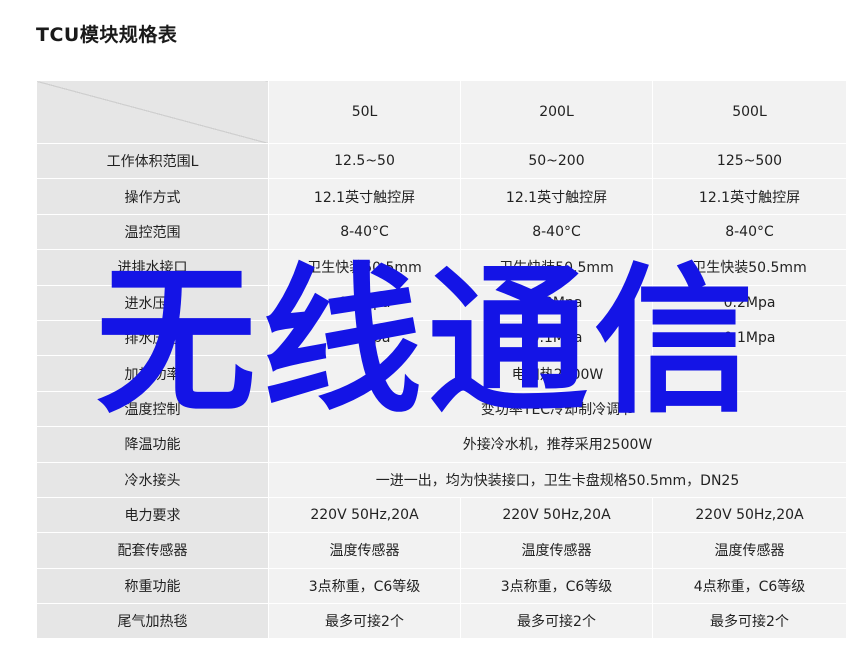 This screenshot has width=861, height=660. Describe the element at coordinates (556, 112) in the screenshot. I see `column-header-200l: 200L` at that location.